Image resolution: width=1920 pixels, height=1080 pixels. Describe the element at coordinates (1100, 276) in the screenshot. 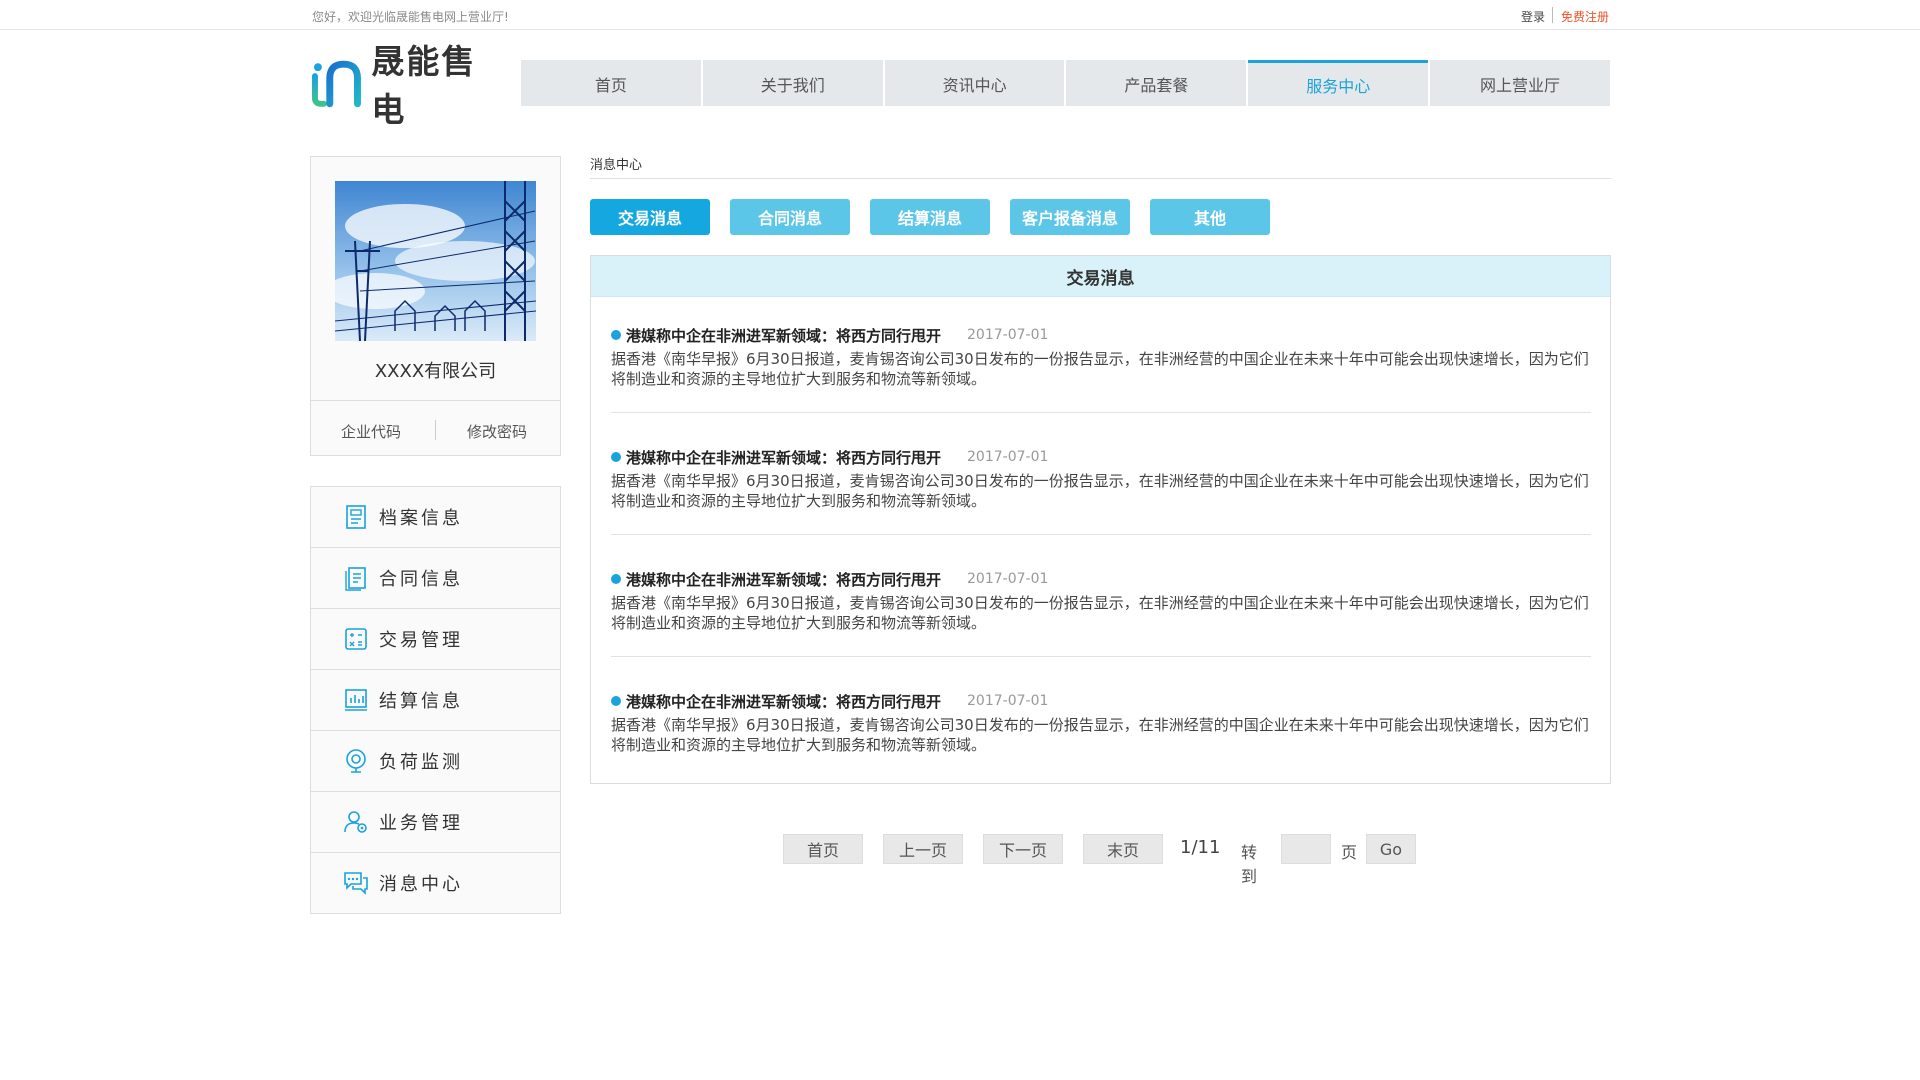

I see `panel-title: 交易消息` at that location.